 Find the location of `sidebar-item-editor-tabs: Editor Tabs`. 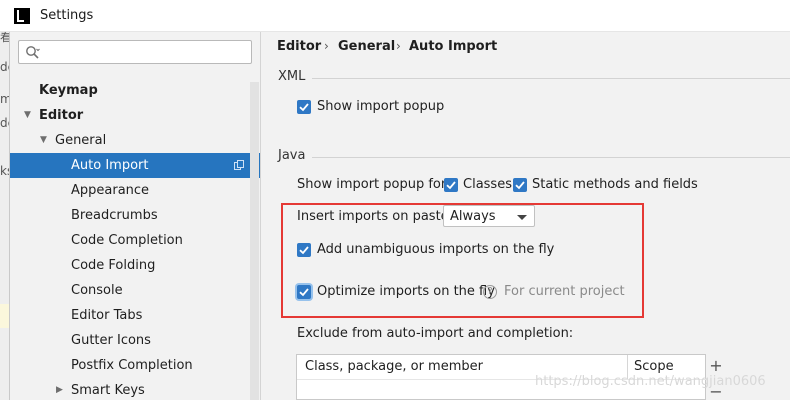

sidebar-item-editor-tabs: Editor Tabs is located at coordinates (135, 315).